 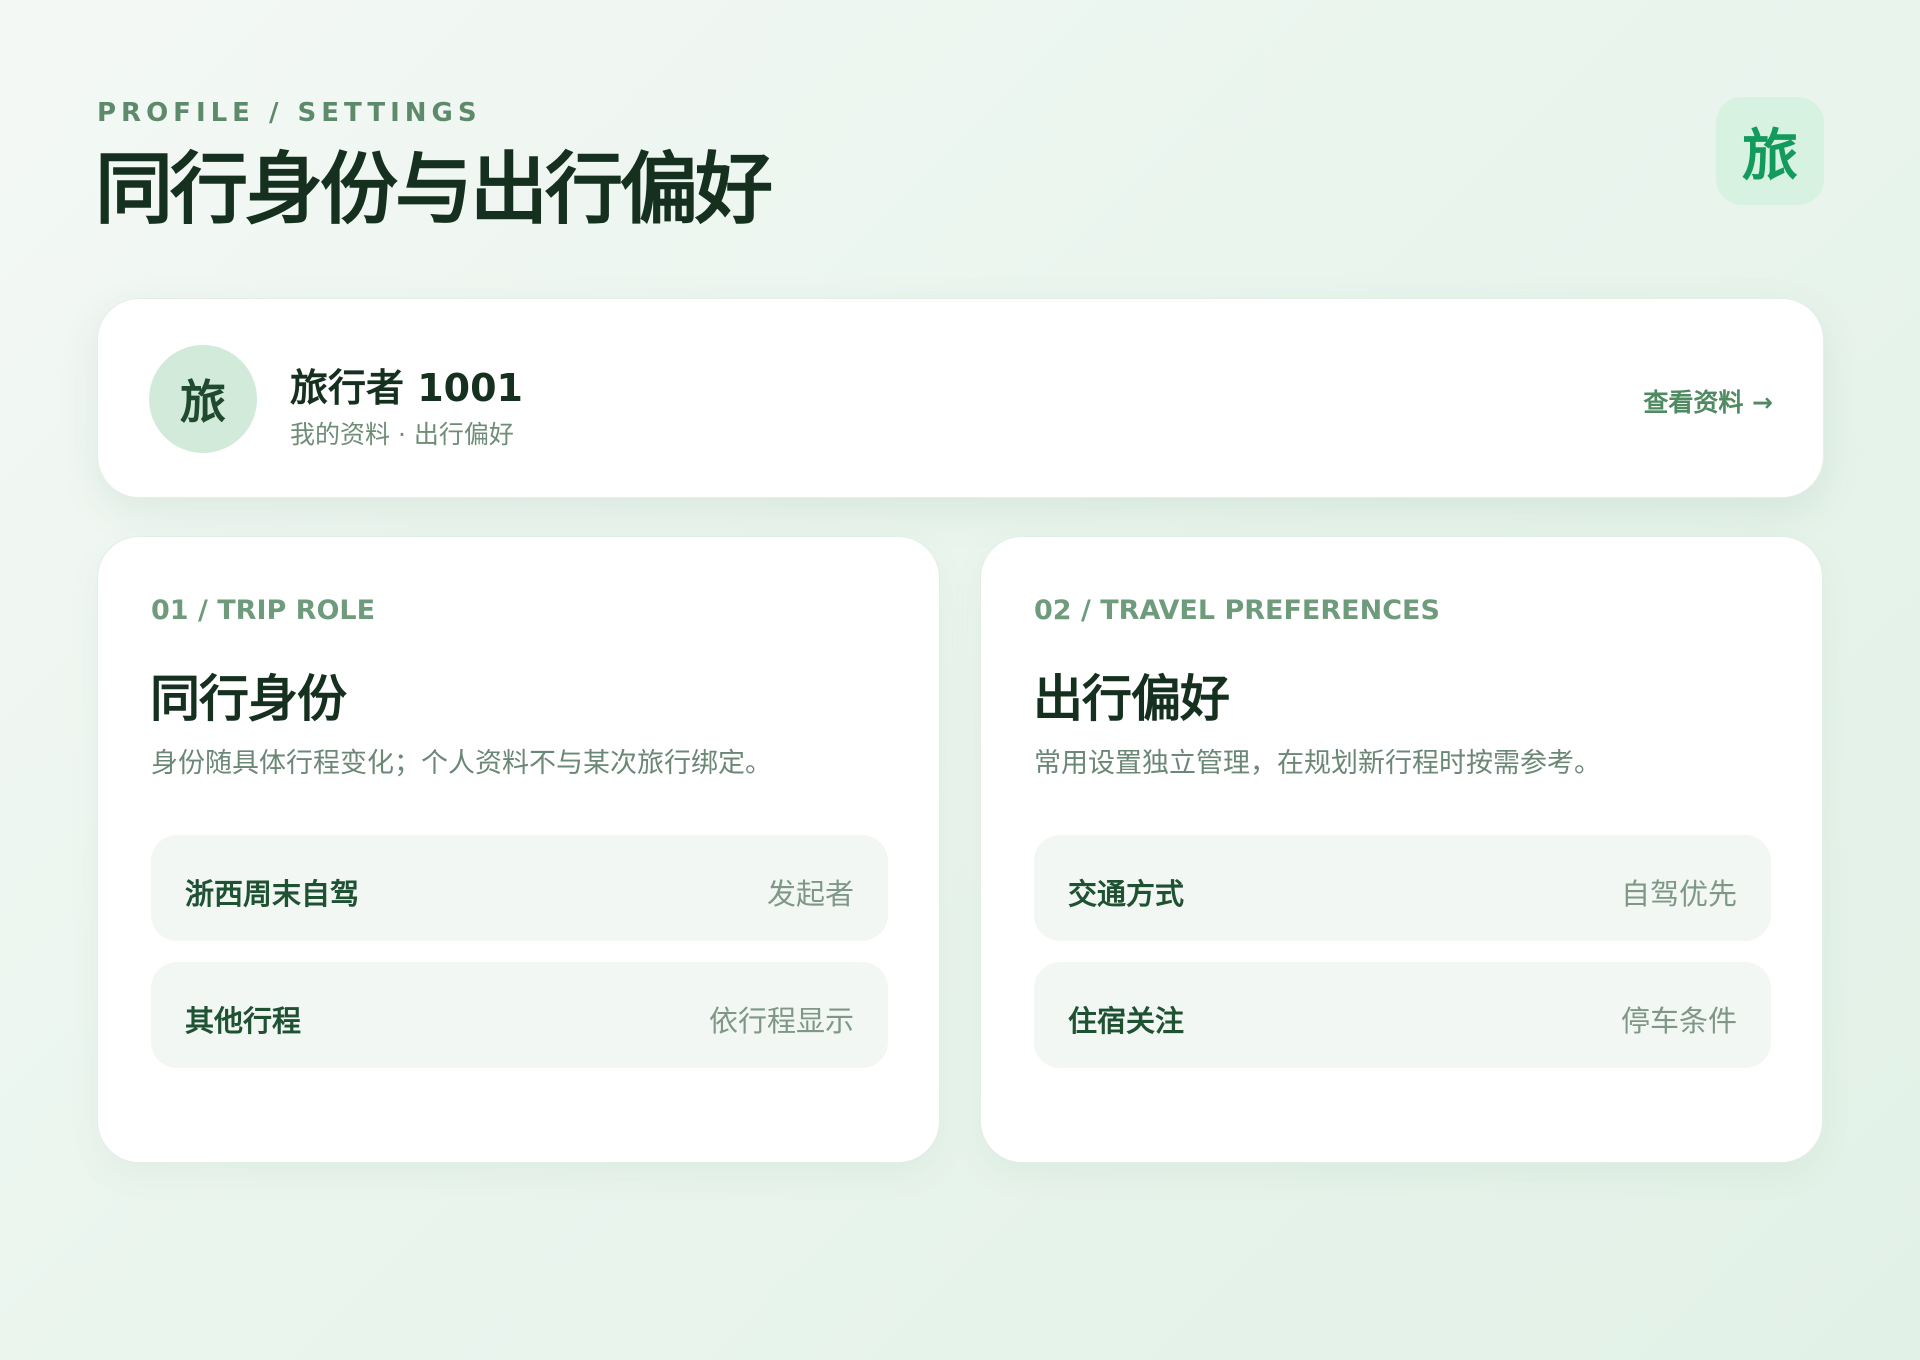 What do you see at coordinates (406, 388) in the screenshot?
I see `user-name: 旅行者 1001` at bounding box center [406, 388].